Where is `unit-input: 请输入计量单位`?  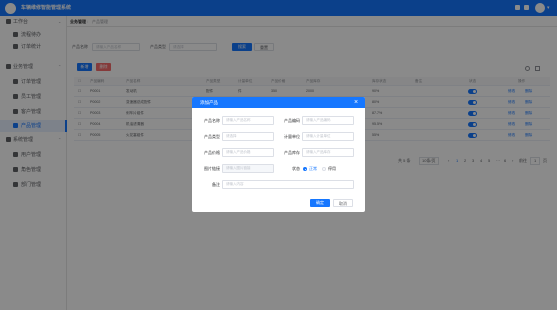
unit-input: 请输入计量单位 is located at coordinates (328, 136).